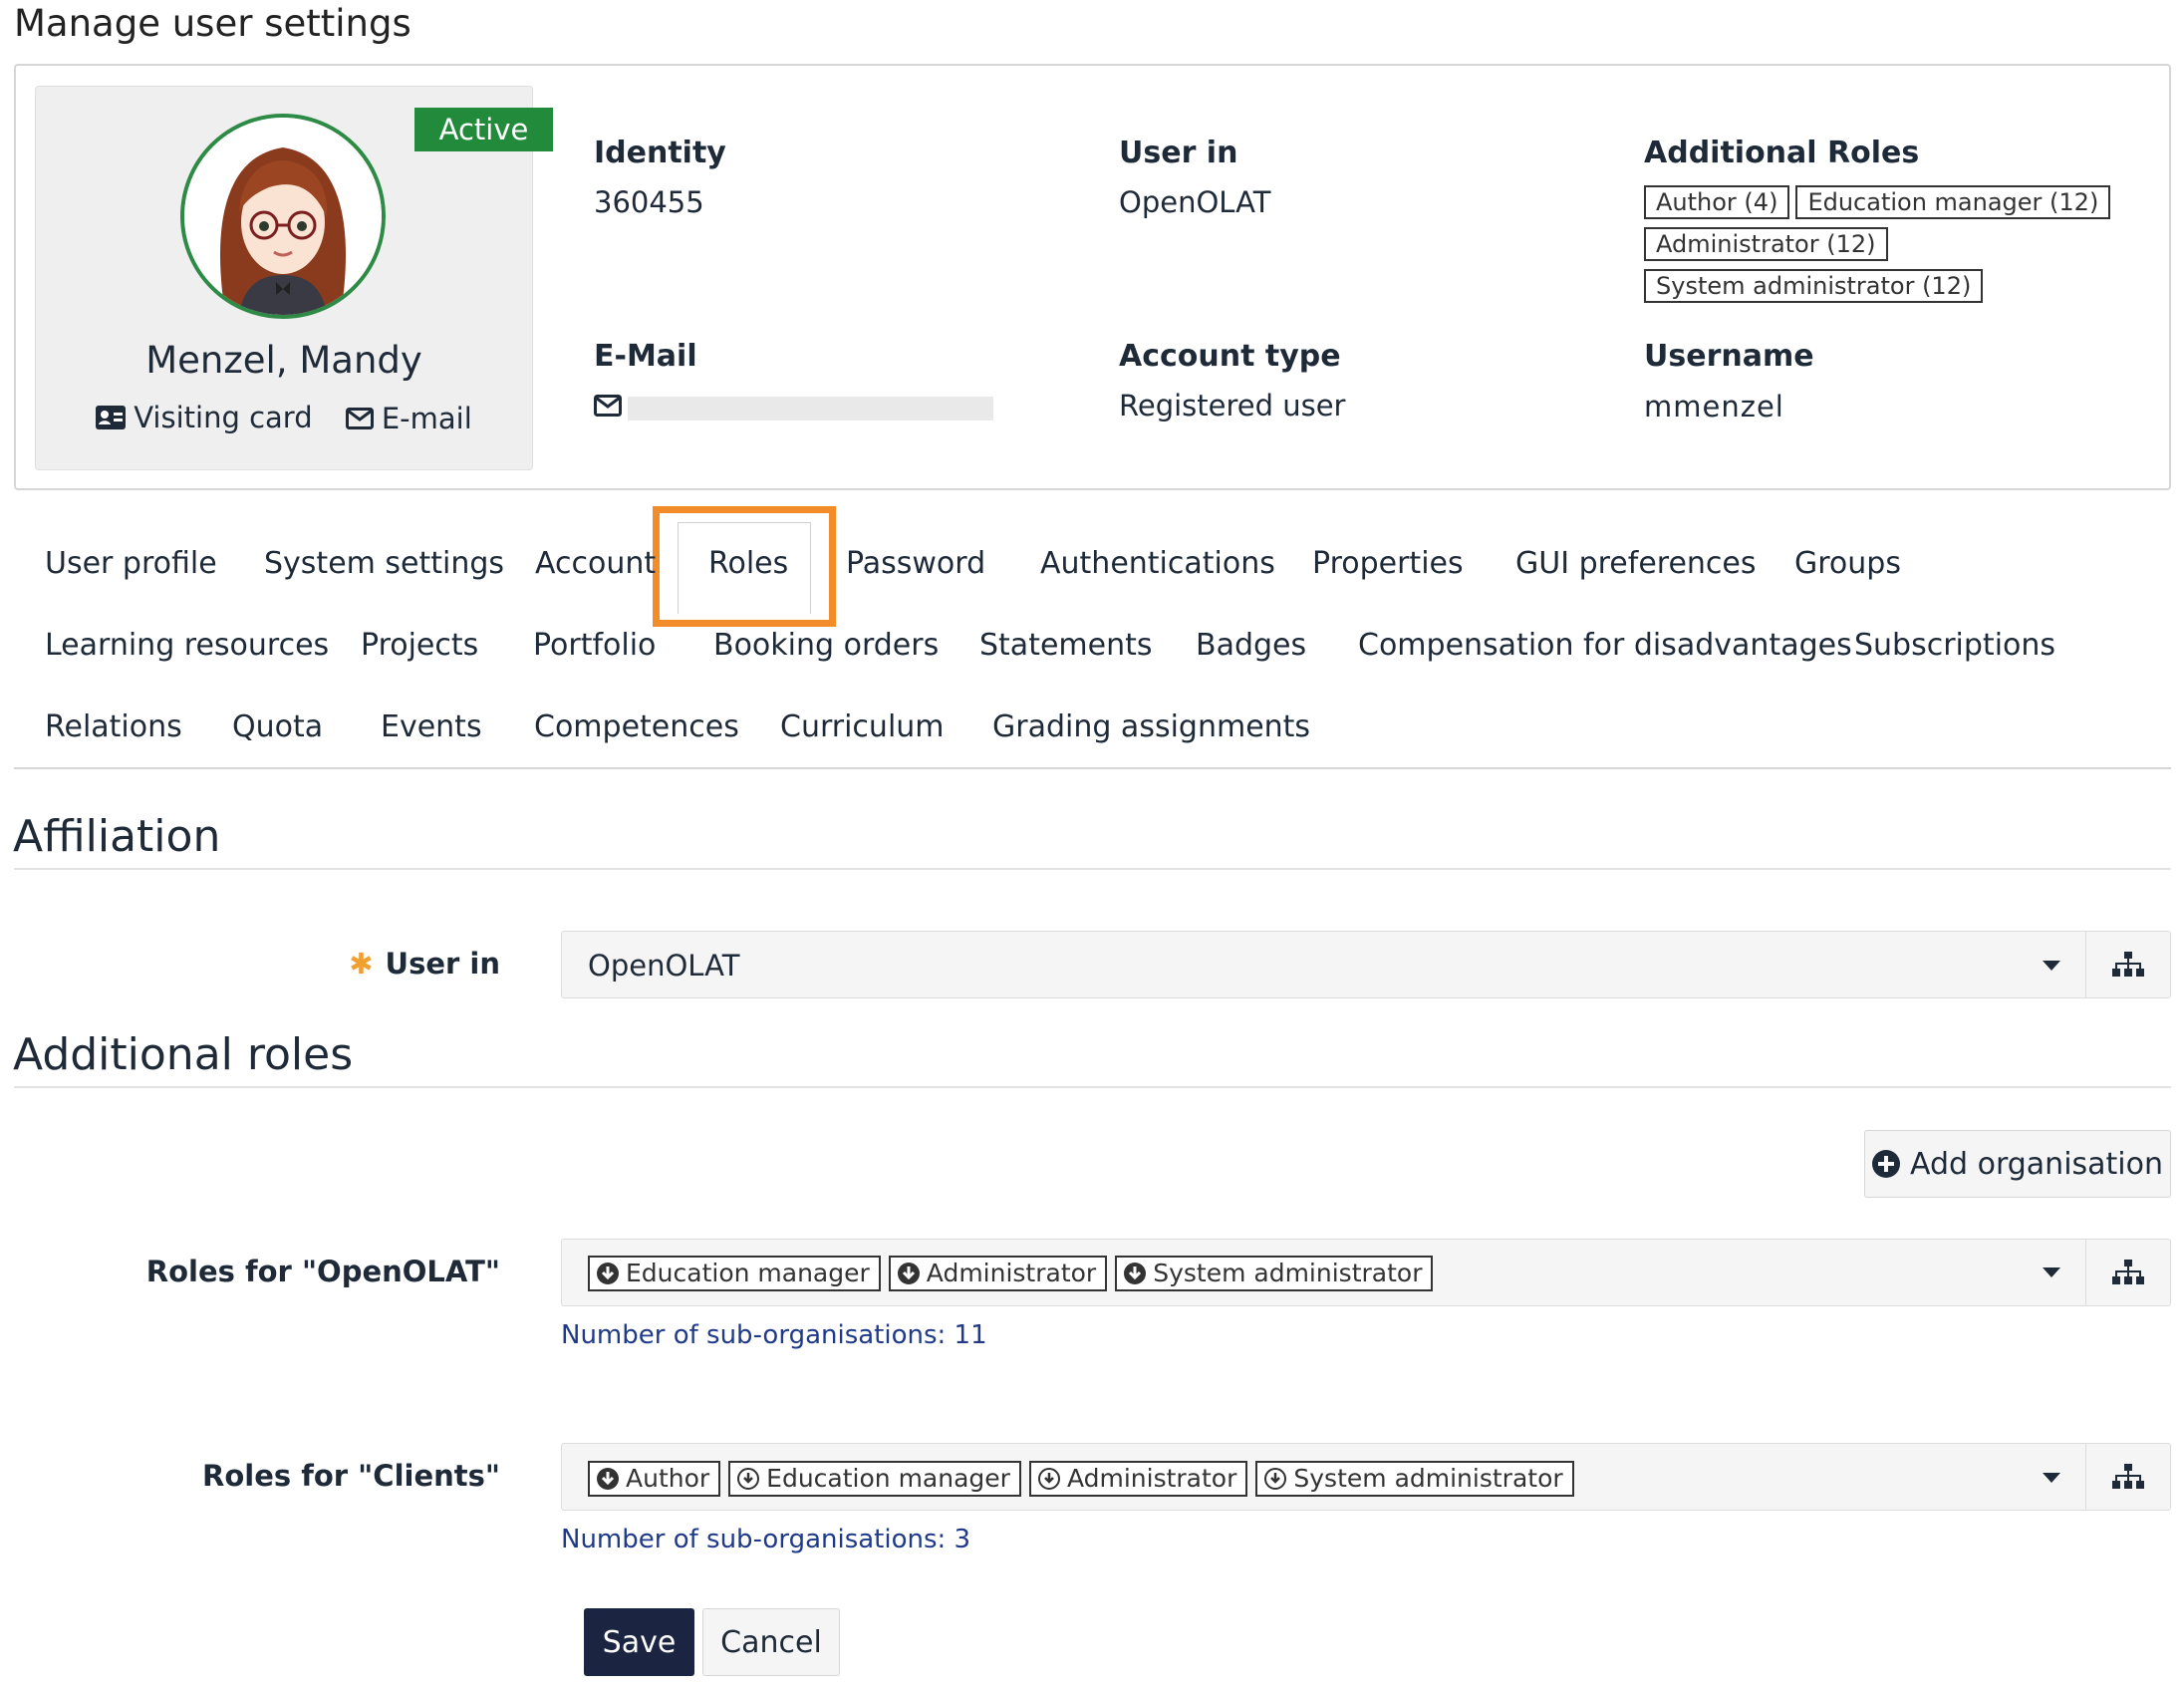  What do you see at coordinates (649, 202) in the screenshot?
I see `identity-value: 360455` at bounding box center [649, 202].